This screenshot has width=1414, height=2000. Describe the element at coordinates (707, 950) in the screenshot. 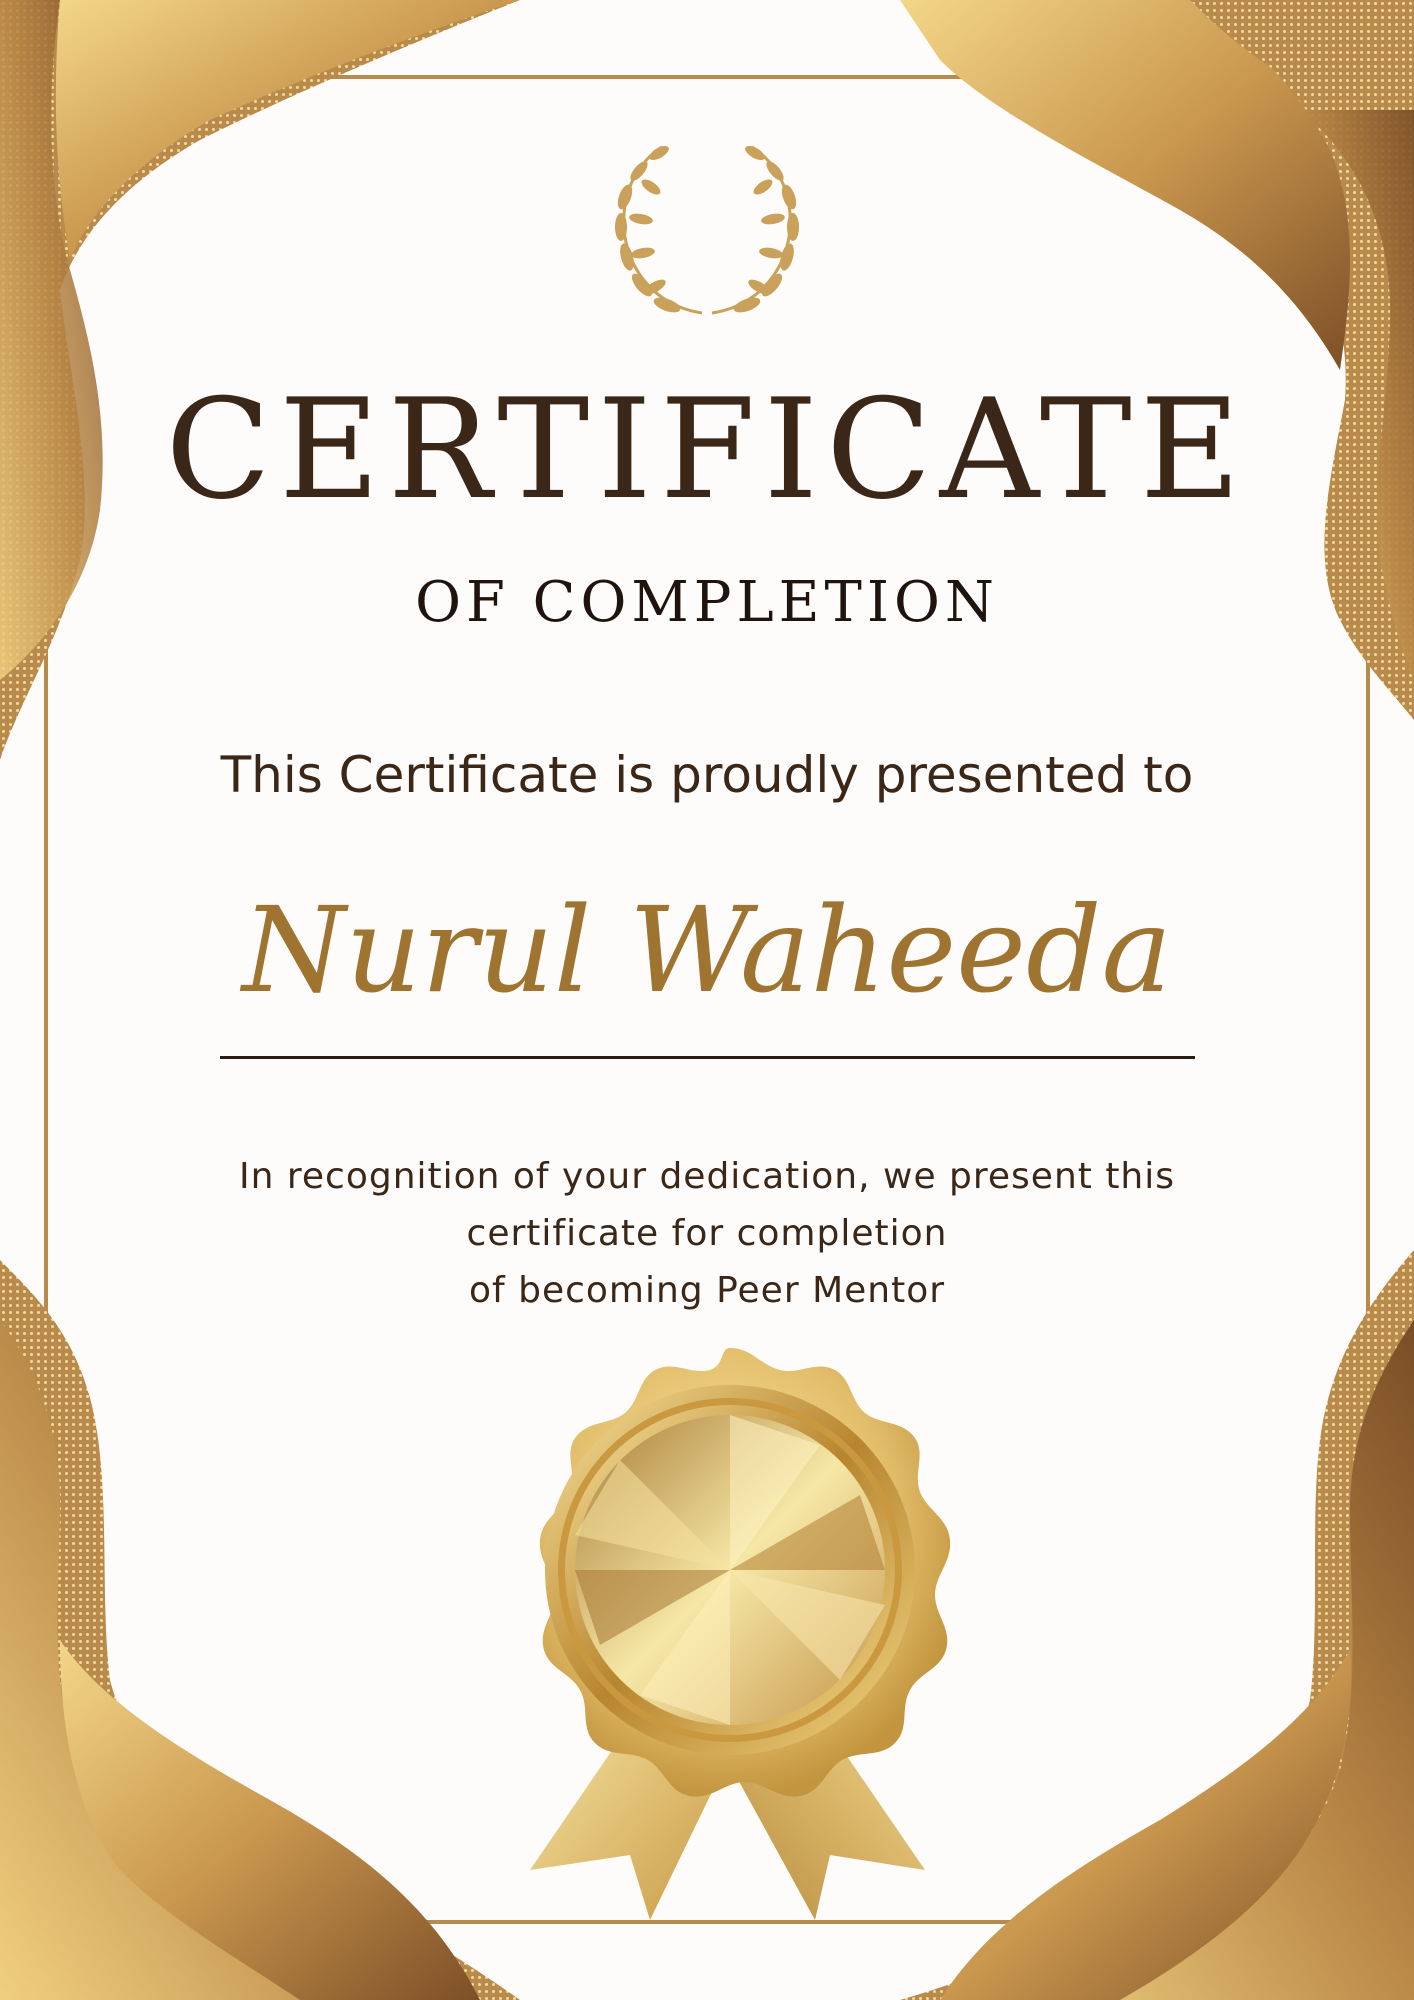

I see `recipient-name: Nurul Waheeda` at that location.